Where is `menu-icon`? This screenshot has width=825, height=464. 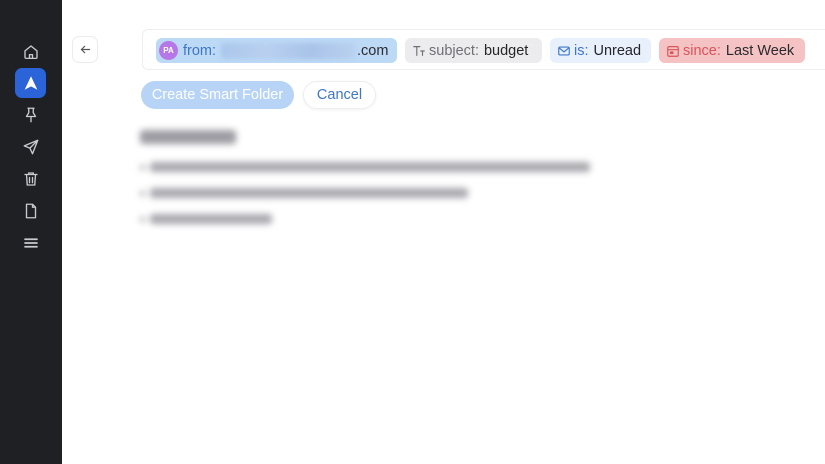
menu-icon is located at coordinates (30, 243).